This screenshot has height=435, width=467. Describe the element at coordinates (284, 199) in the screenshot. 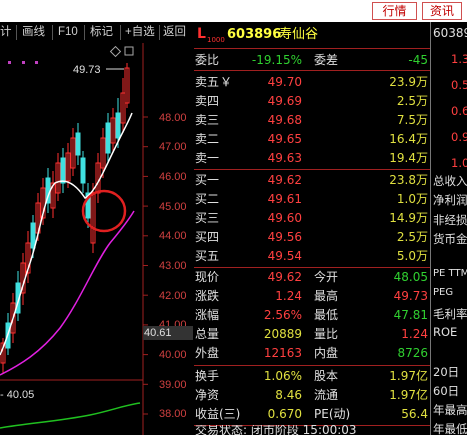

I see `bid-price: 49.61` at that location.